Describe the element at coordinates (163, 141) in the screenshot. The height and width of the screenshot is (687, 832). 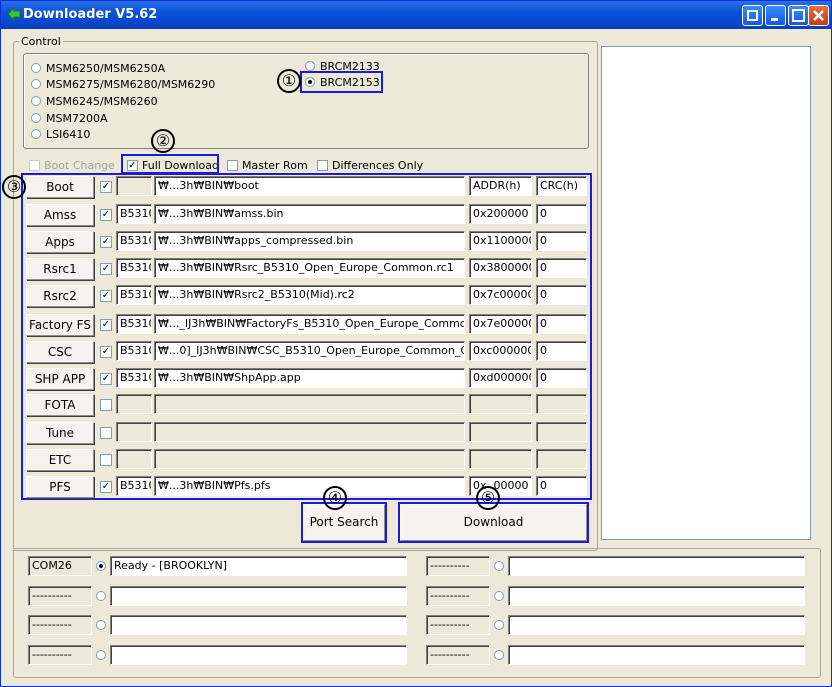
I see `annotation-mark-2: ②` at that location.